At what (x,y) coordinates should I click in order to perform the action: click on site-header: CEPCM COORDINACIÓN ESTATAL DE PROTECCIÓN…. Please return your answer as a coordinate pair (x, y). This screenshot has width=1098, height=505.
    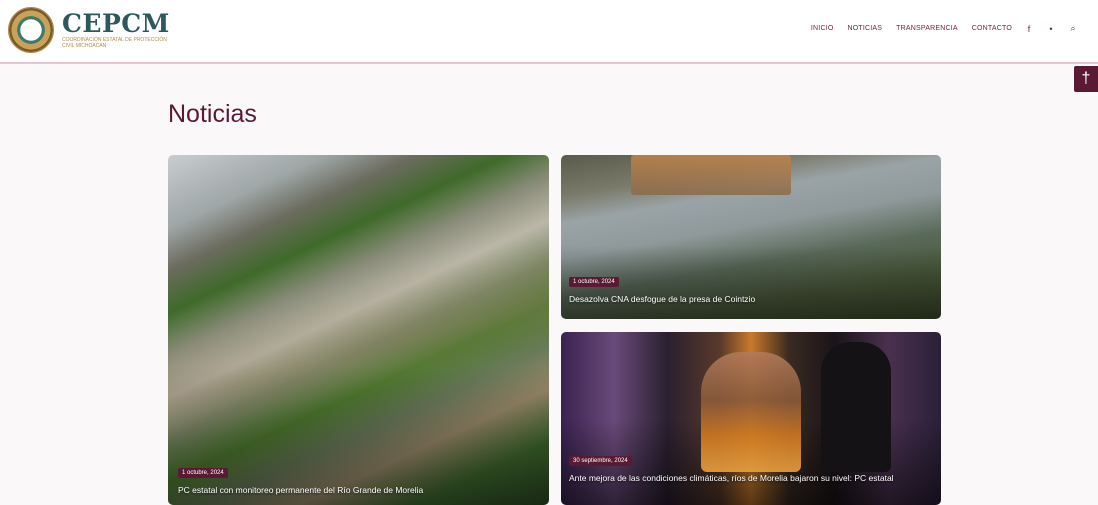
    Looking at the image, I should click on (549, 32).